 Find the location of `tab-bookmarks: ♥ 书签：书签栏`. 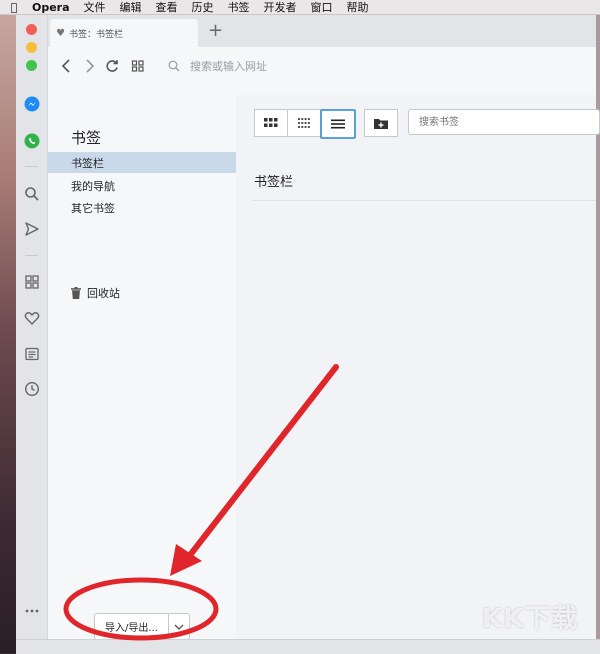

tab-bookmarks: ♥ 书签：书签栏 is located at coordinates (124, 33).